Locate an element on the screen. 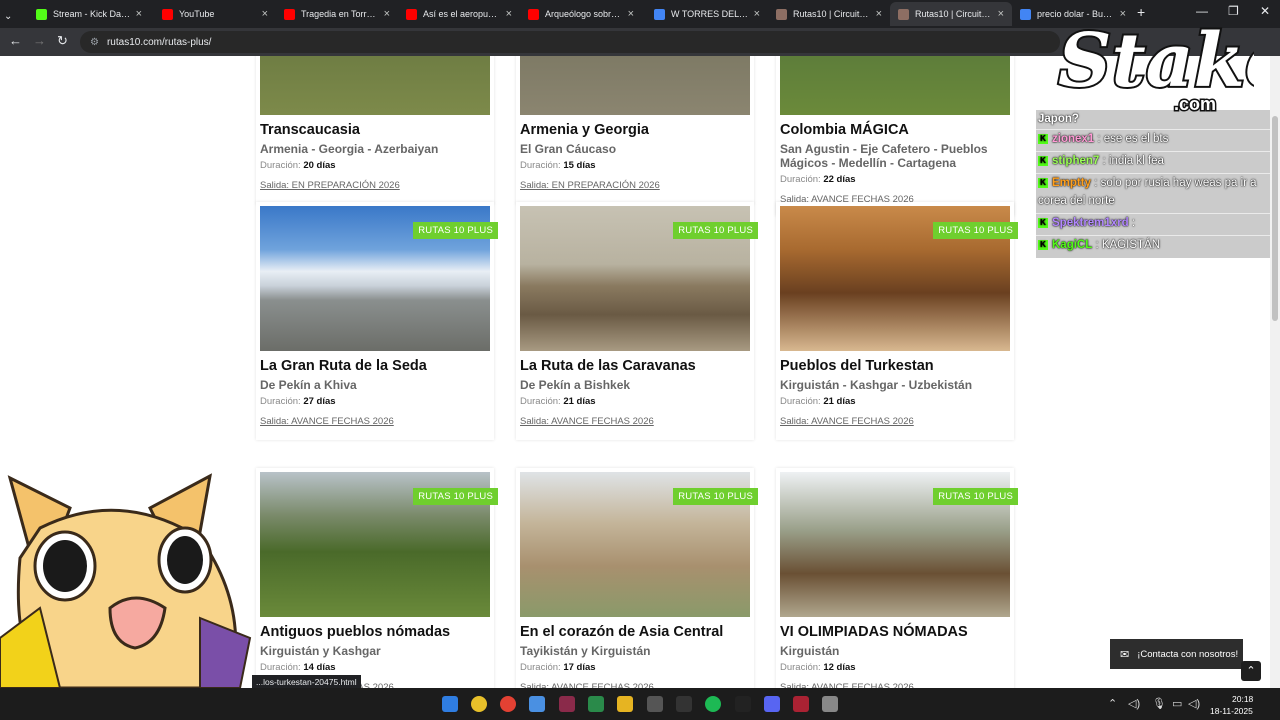 The height and width of the screenshot is (720, 1280). chat-text: : ese es el bts is located at coordinates (1133, 139).